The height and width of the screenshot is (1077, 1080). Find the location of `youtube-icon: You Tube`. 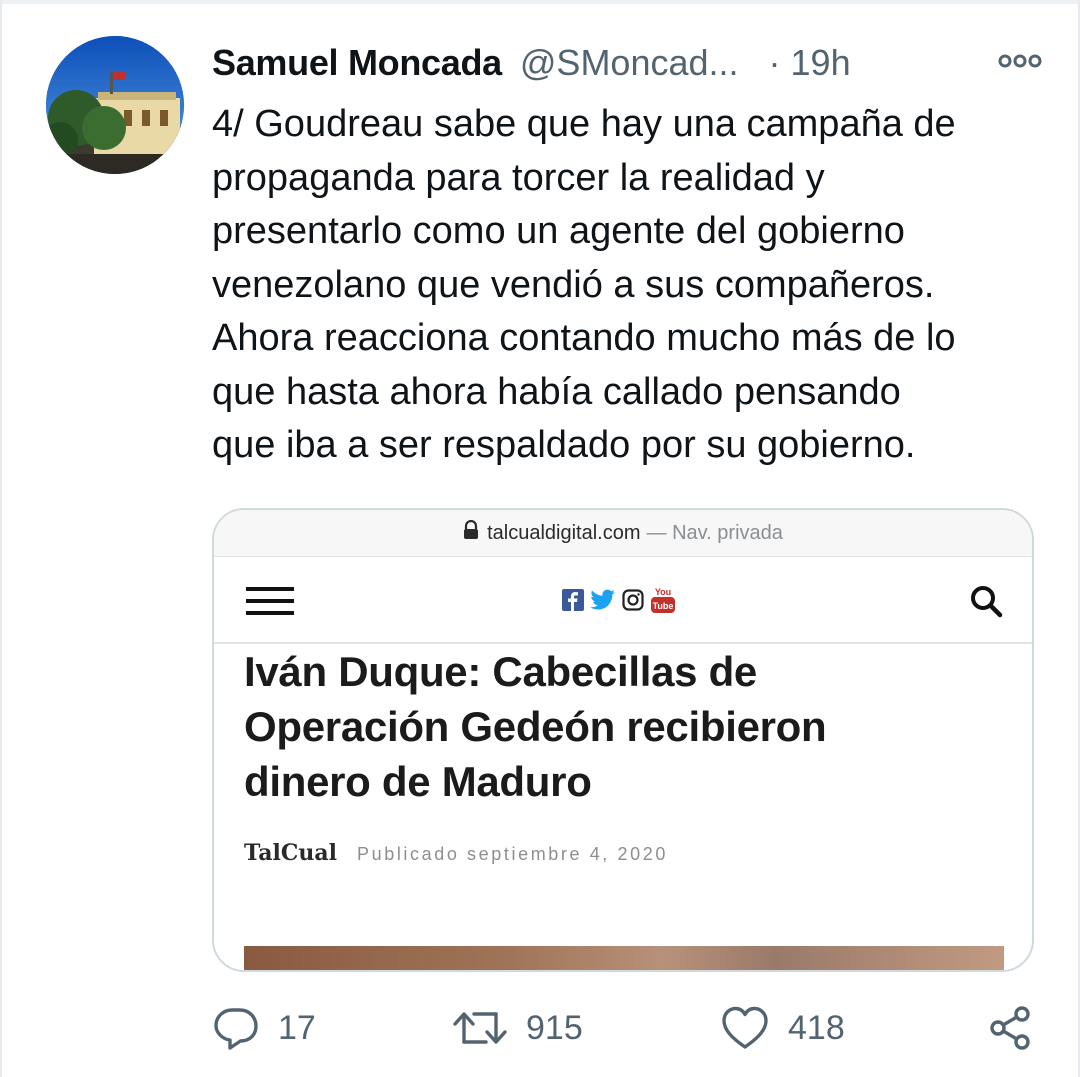

youtube-icon: You Tube is located at coordinates (663, 600).